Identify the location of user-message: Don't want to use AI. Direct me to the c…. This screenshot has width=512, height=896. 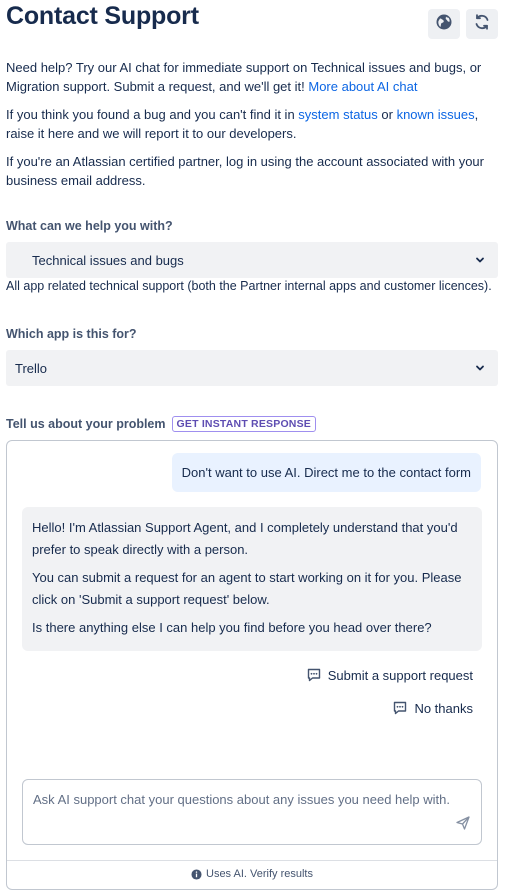
(326, 472).